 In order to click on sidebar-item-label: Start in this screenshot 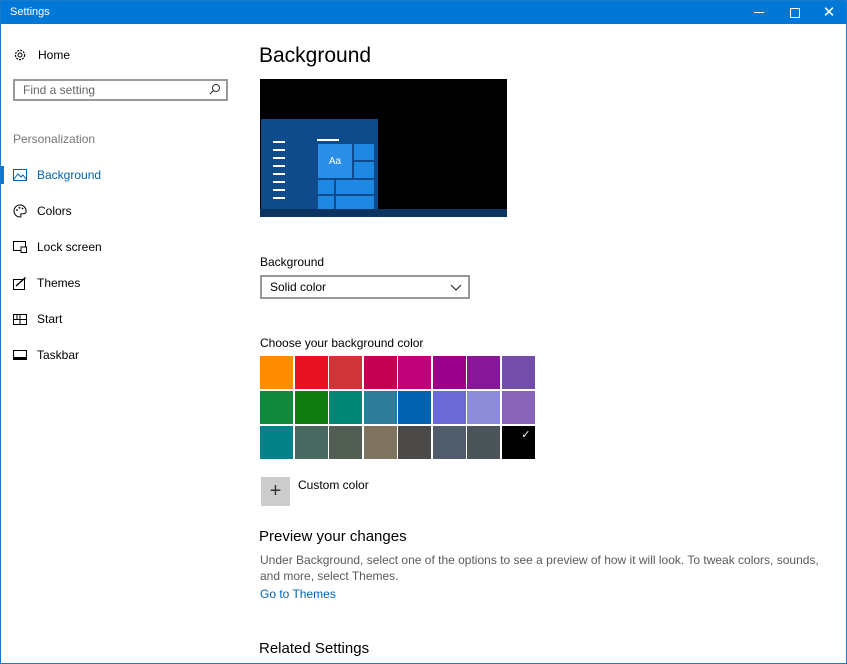, I will do `click(50, 319)`.